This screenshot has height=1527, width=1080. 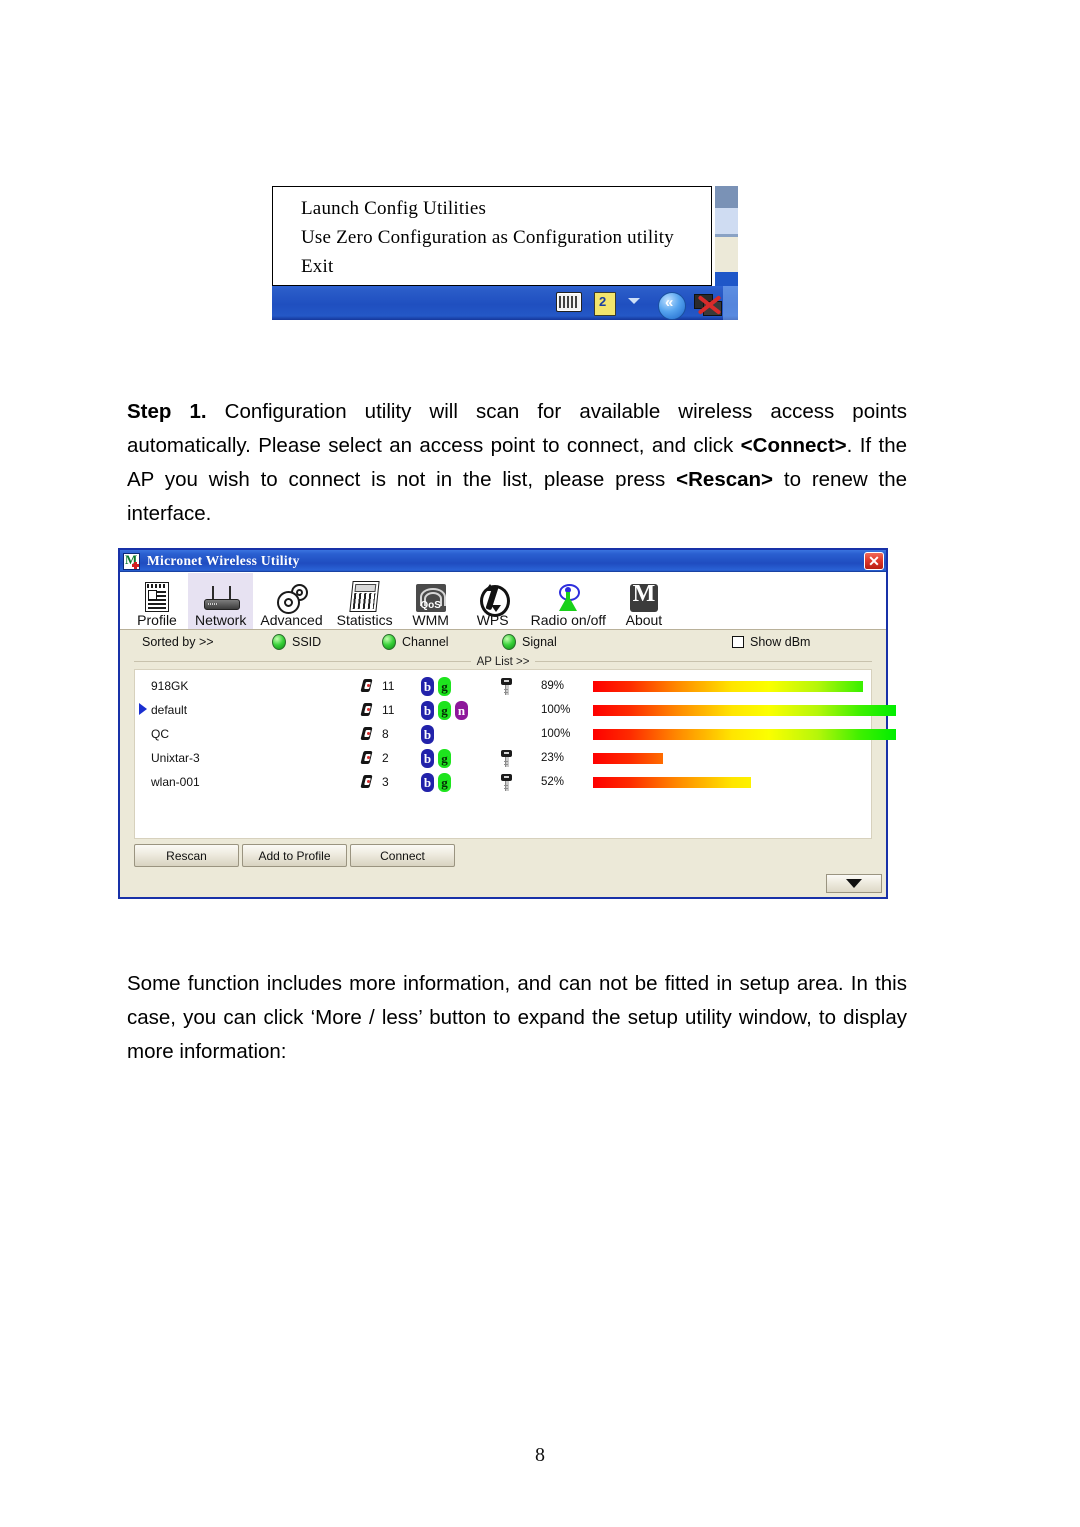 I want to click on show-dbm-checkbox-group: Show dBm, so click(x=771, y=642).